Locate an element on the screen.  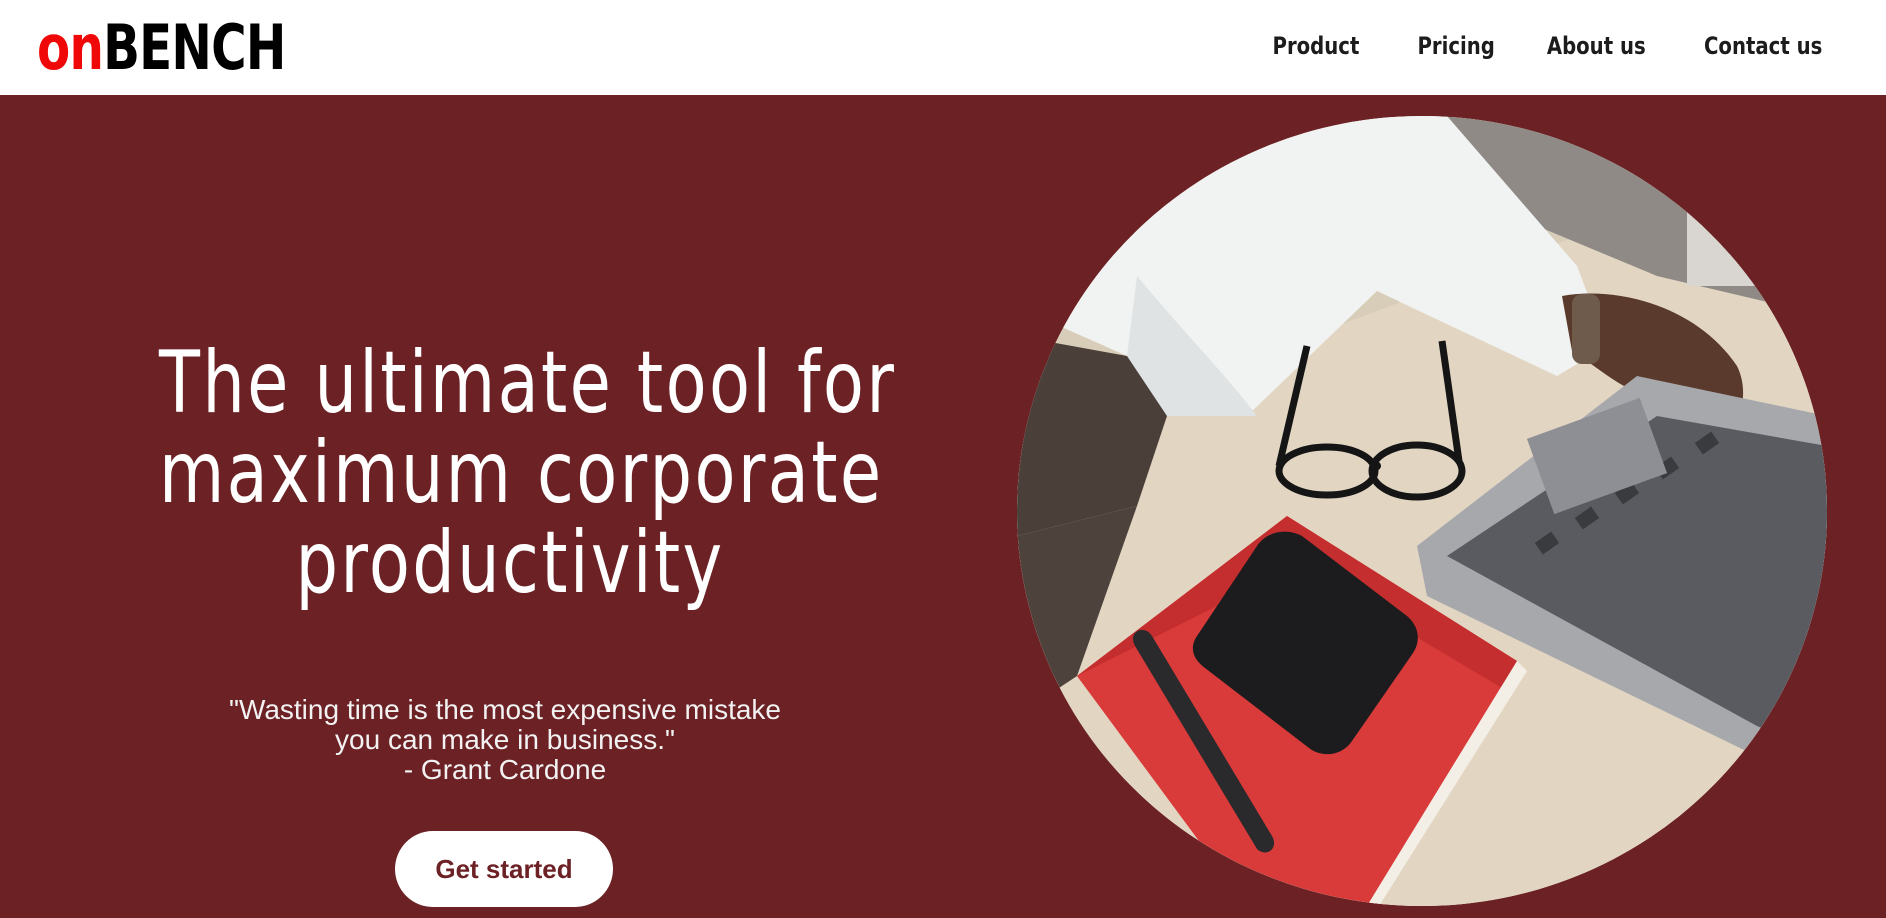
logo: onBENCH is located at coordinates (161, 48).